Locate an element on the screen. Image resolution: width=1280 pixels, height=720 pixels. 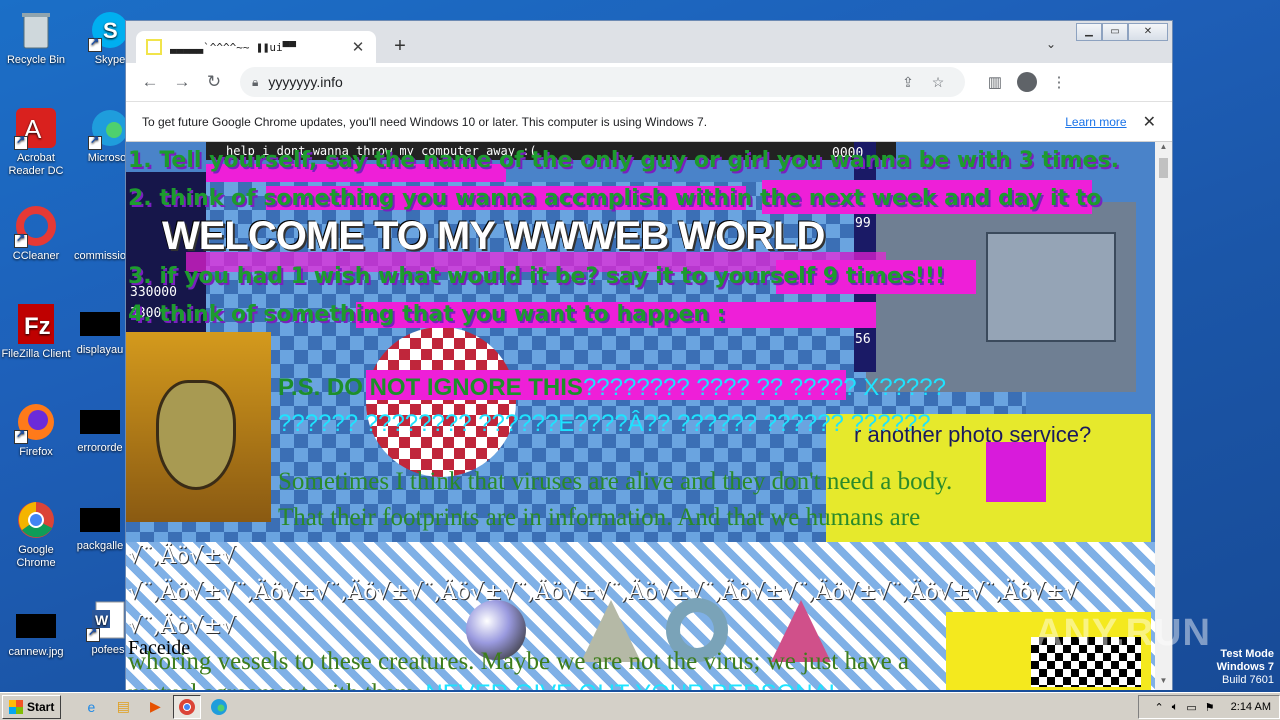
scroll-up-icon: ▲ is located at coordinates (1163, 149).